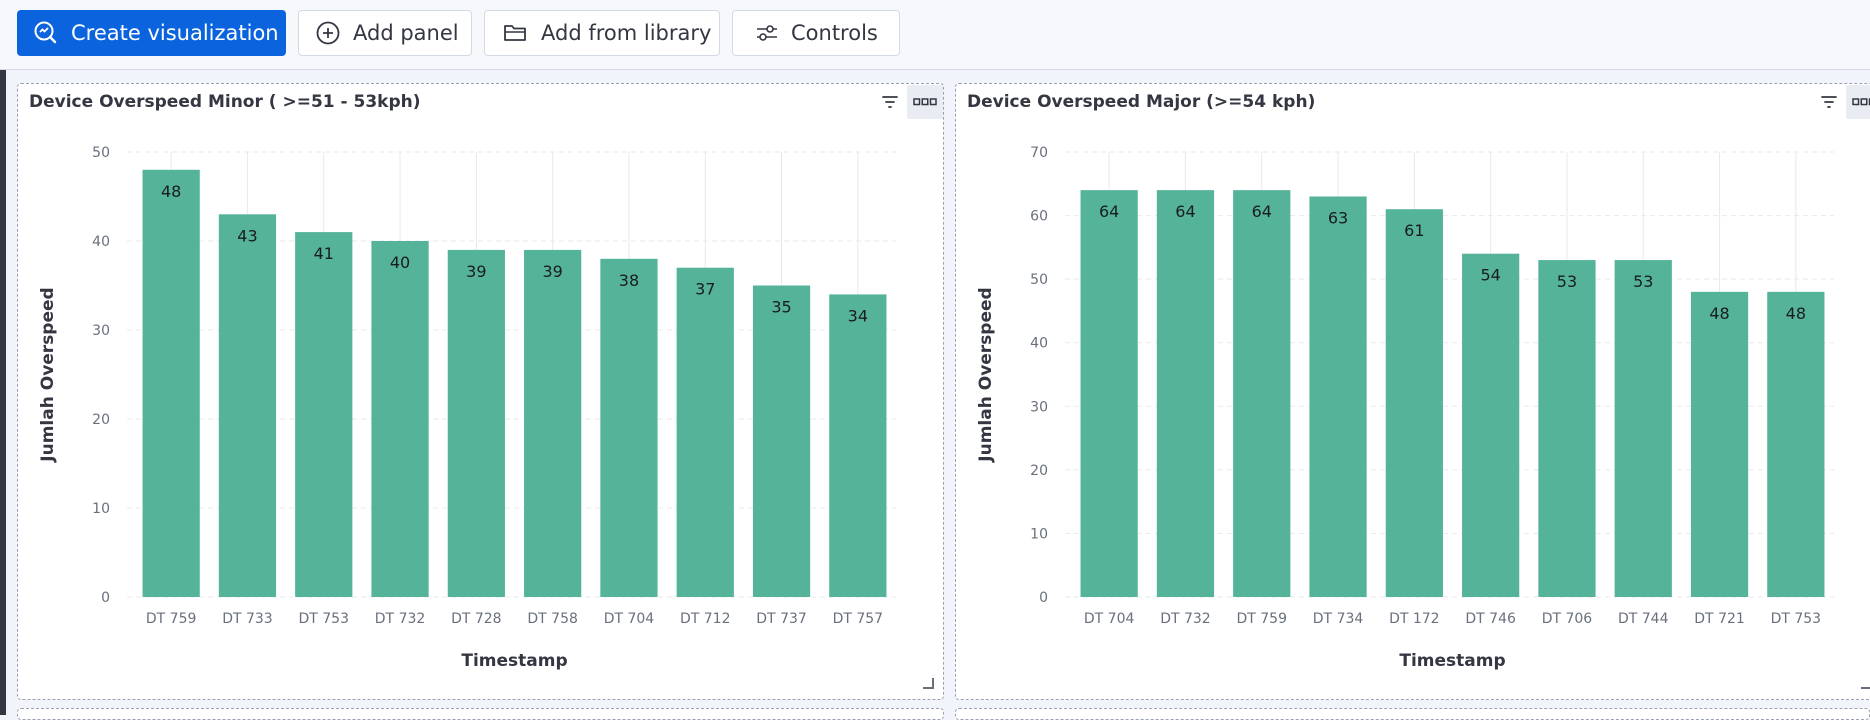 The width and height of the screenshot is (1870, 720). What do you see at coordinates (247, 619) in the screenshot?
I see `x-tick-label: DT 733` at bounding box center [247, 619].